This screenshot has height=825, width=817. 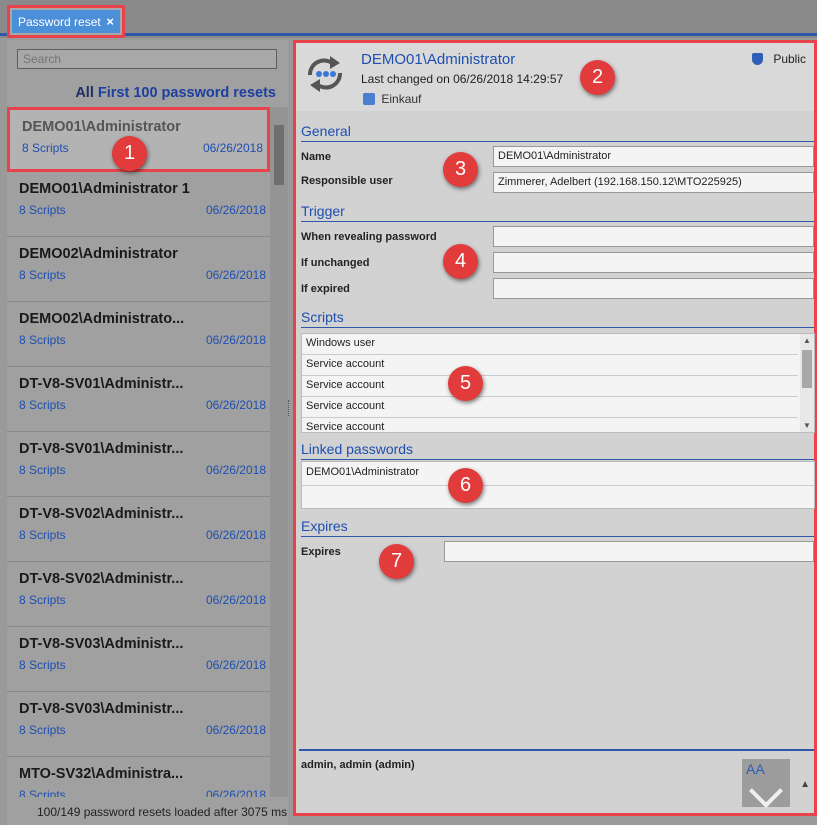 I want to click on scripts-scrollbar: ▲ ▼, so click(x=807, y=383).